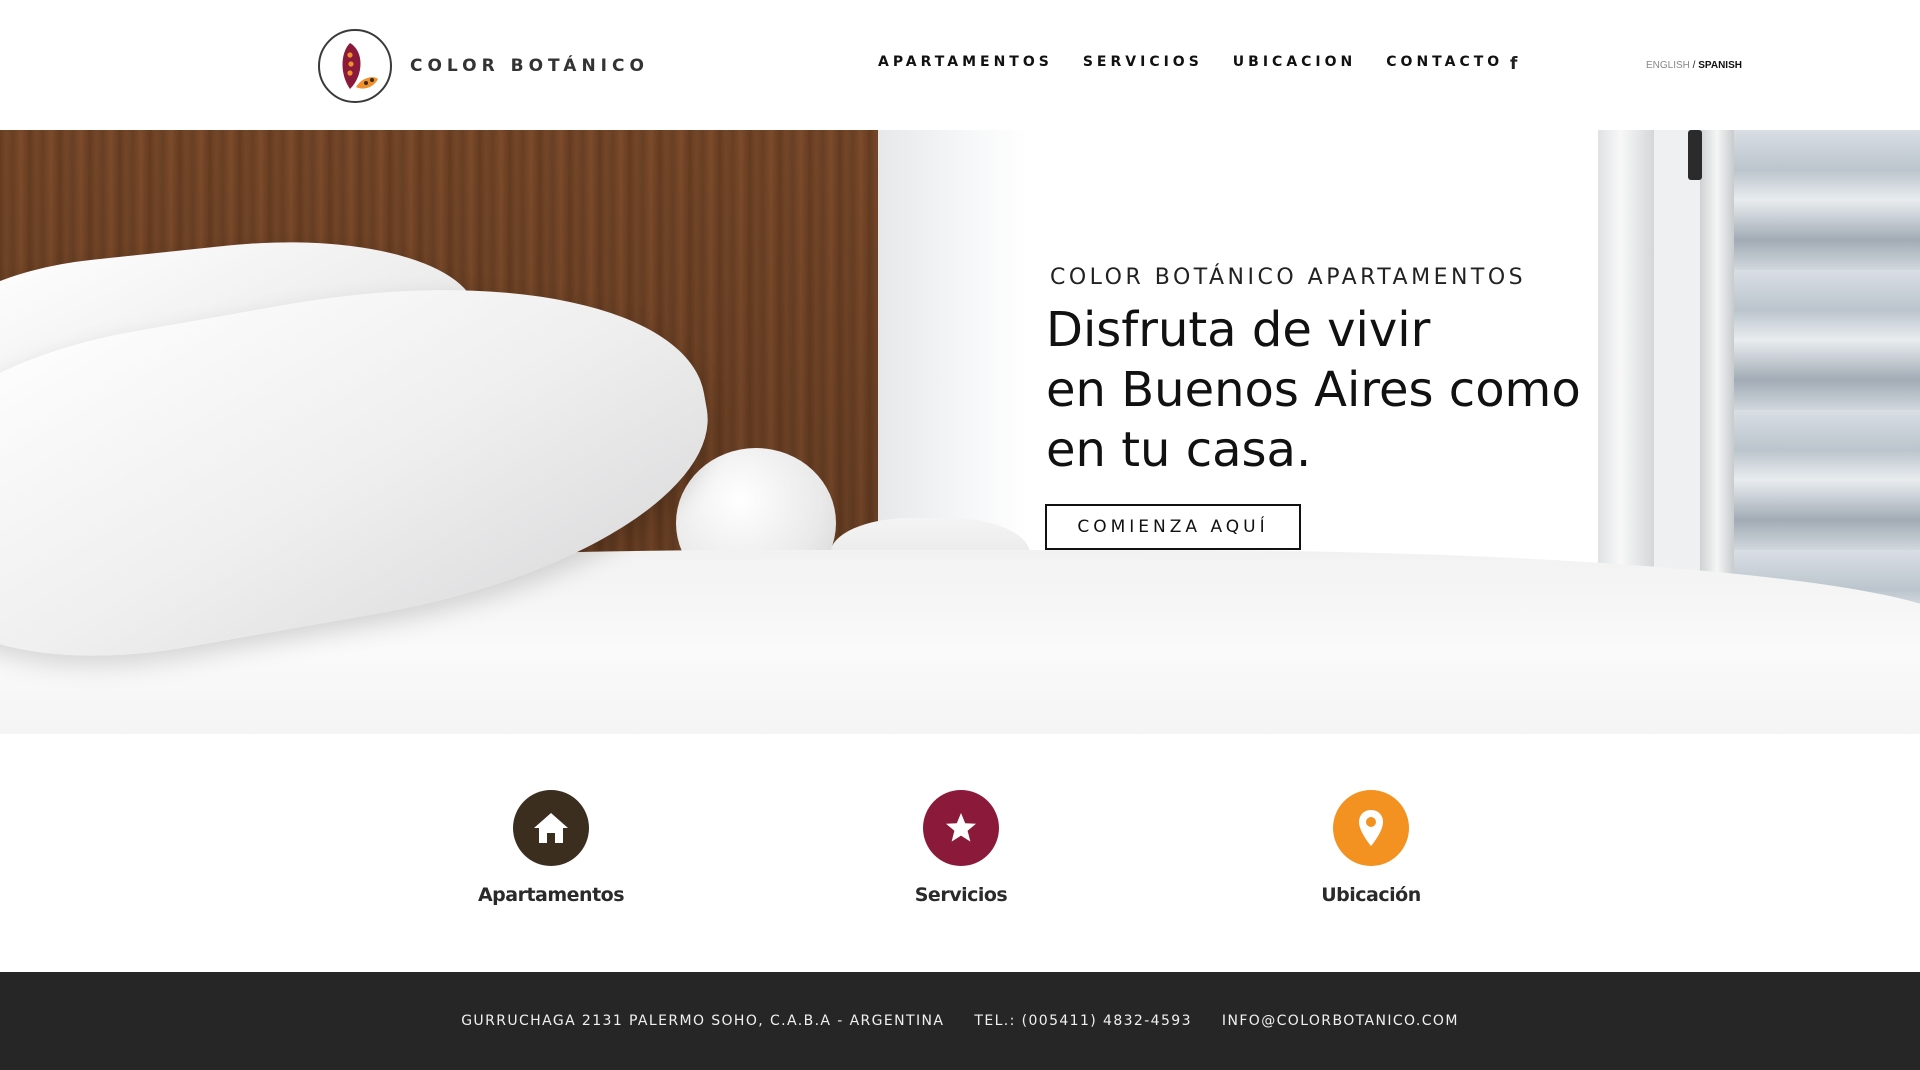  What do you see at coordinates (1444, 62) in the screenshot?
I see `nav-item-contacto: CONTACTO` at bounding box center [1444, 62].